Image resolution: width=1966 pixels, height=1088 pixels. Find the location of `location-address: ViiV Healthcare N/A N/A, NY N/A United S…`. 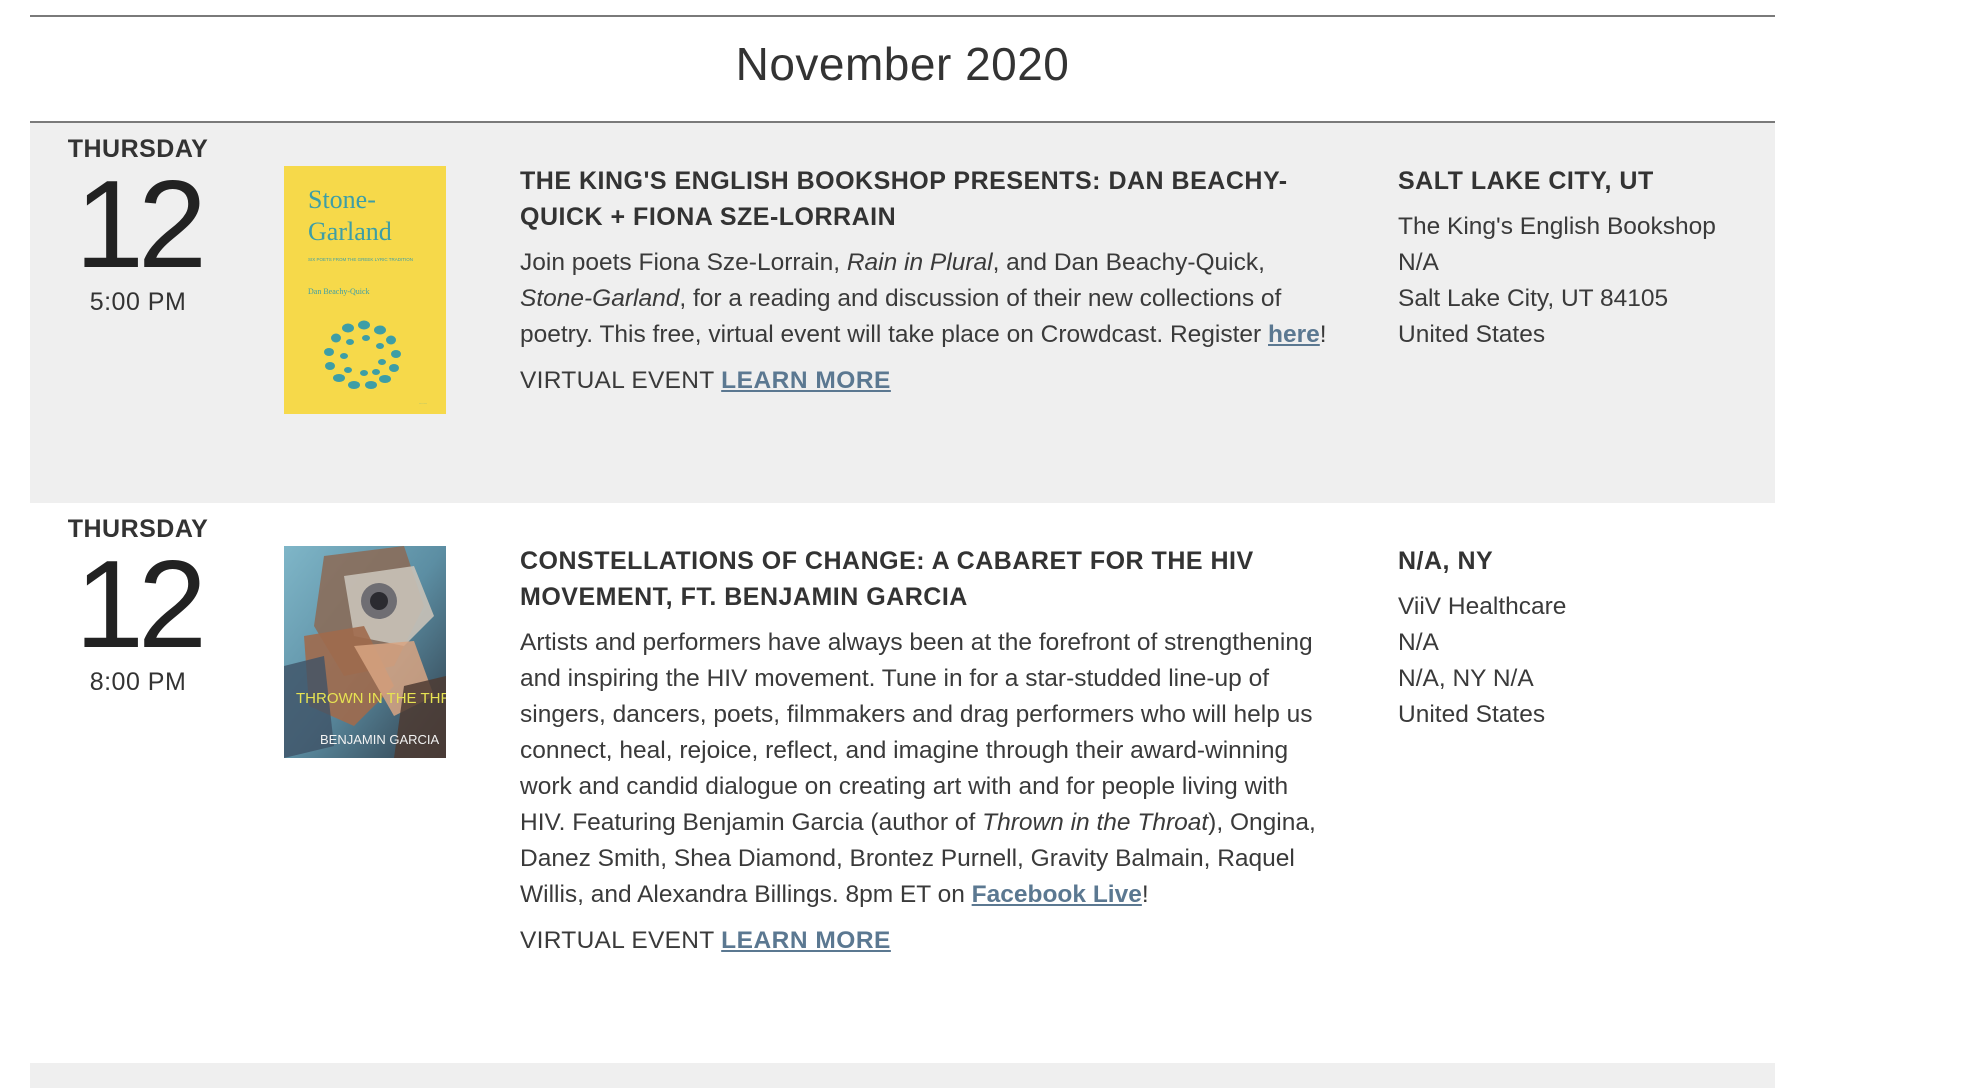

location-address: ViiV Healthcare N/A N/A, NY N/A United S… is located at coordinates (1583, 661).